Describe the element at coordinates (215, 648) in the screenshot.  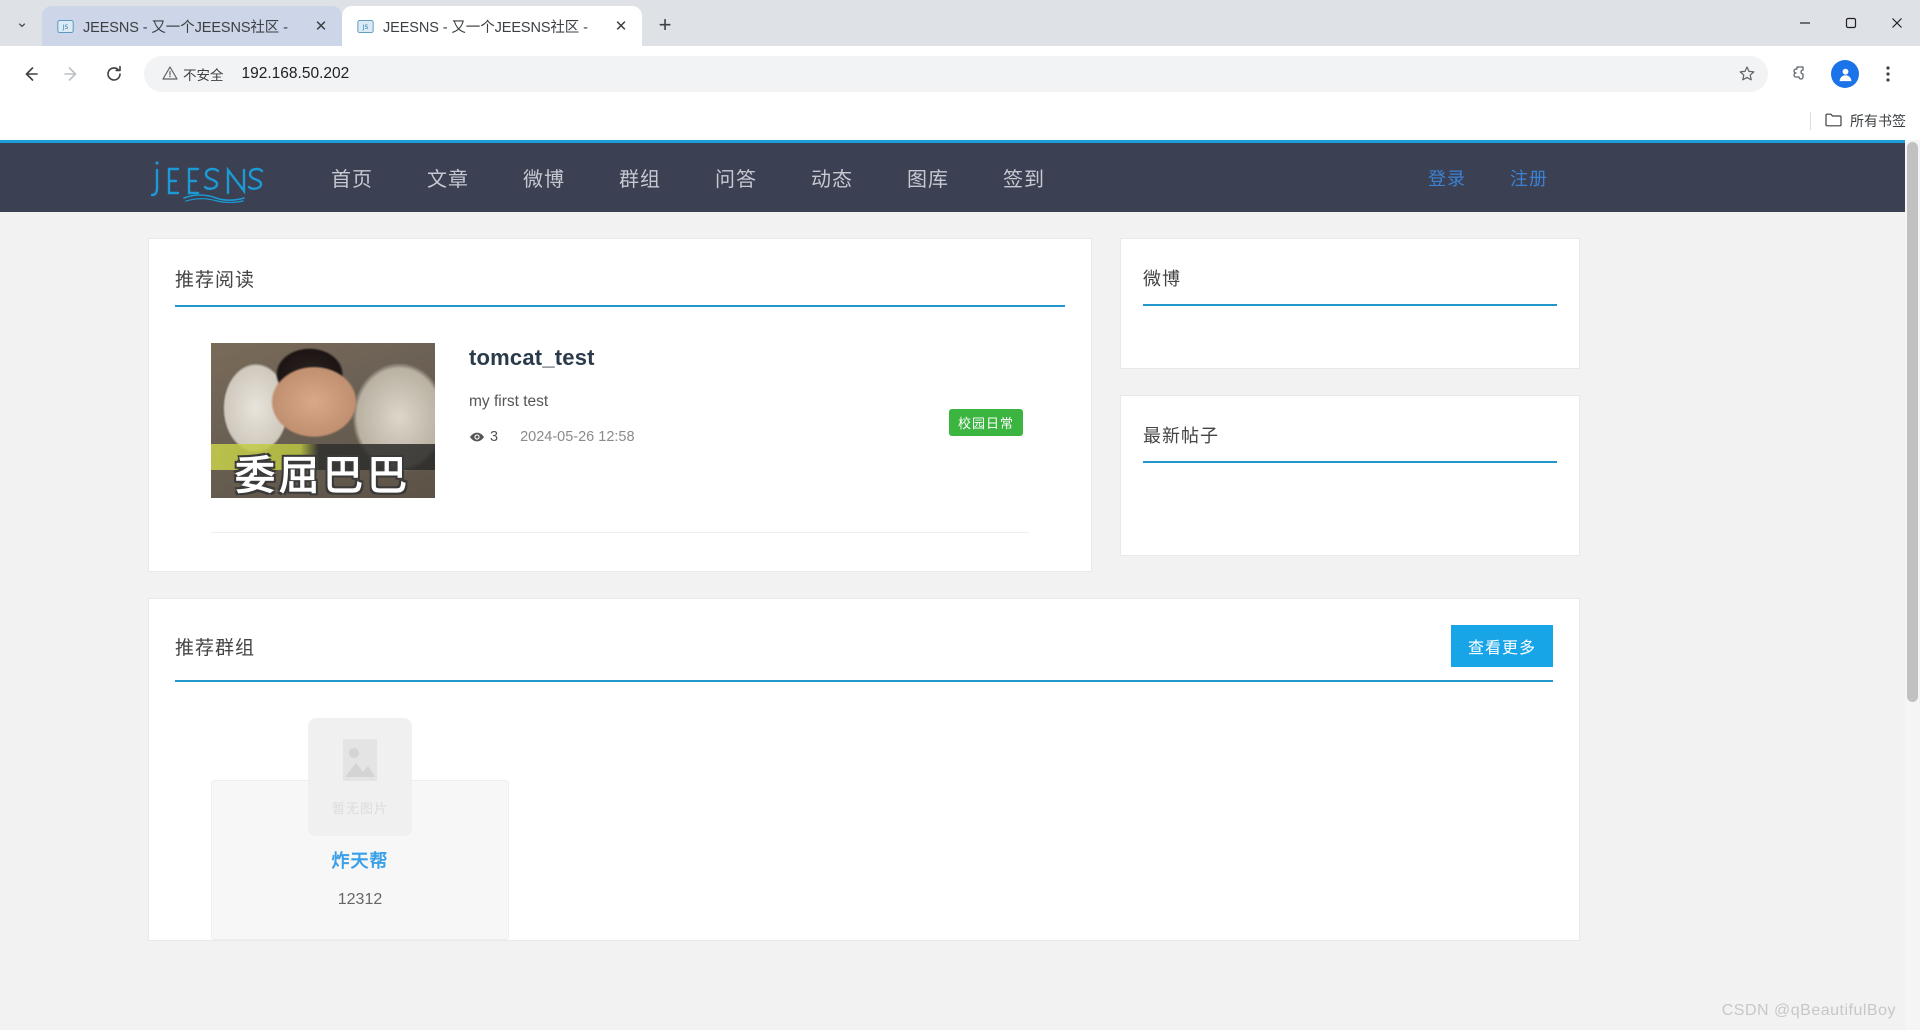
I see `section-title: 推荐群组` at that location.